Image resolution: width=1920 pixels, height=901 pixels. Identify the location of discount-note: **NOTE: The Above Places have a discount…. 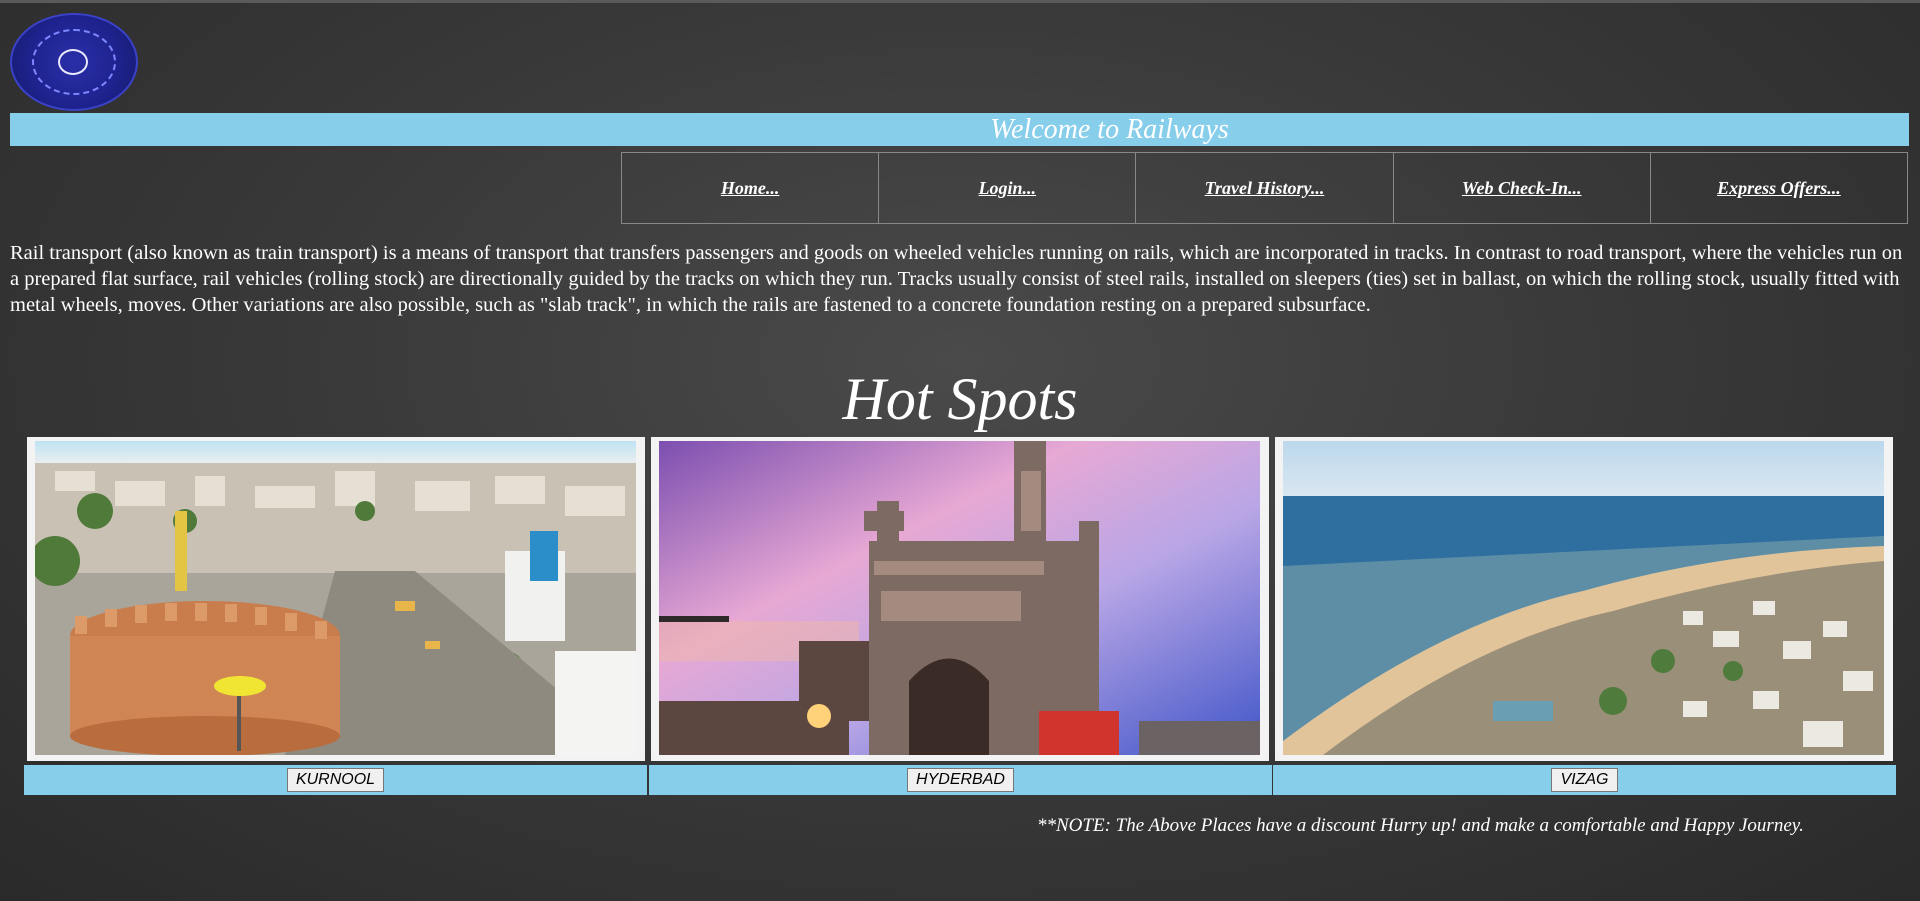
(1420, 825).